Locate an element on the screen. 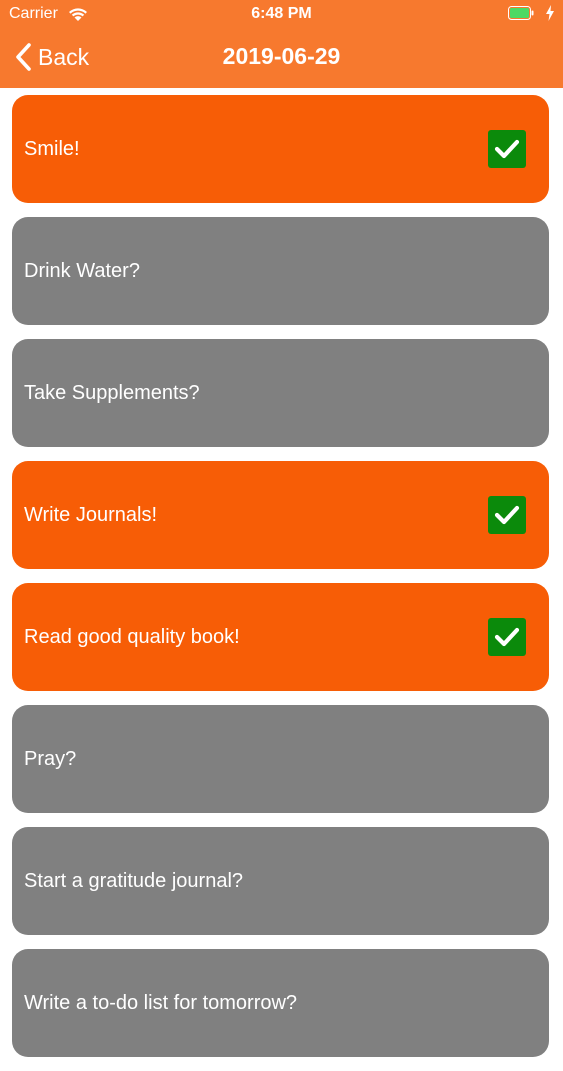  clock: 6:48 PM is located at coordinates (281, 13).